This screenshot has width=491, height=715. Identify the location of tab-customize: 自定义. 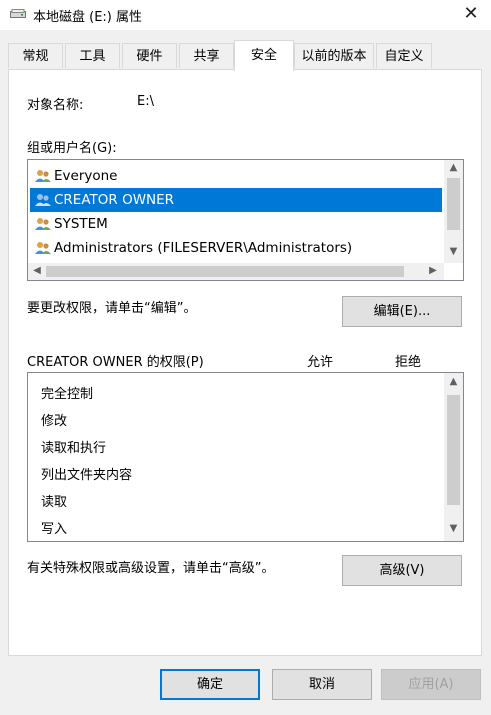
(404, 55).